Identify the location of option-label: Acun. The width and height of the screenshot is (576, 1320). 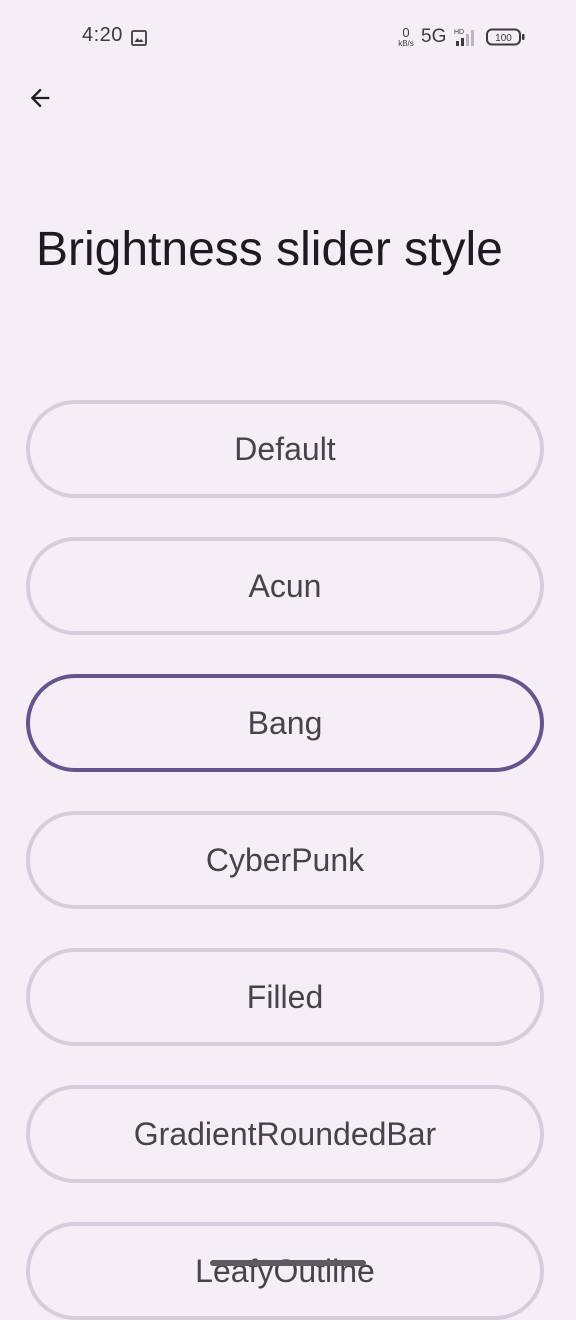
(285, 585).